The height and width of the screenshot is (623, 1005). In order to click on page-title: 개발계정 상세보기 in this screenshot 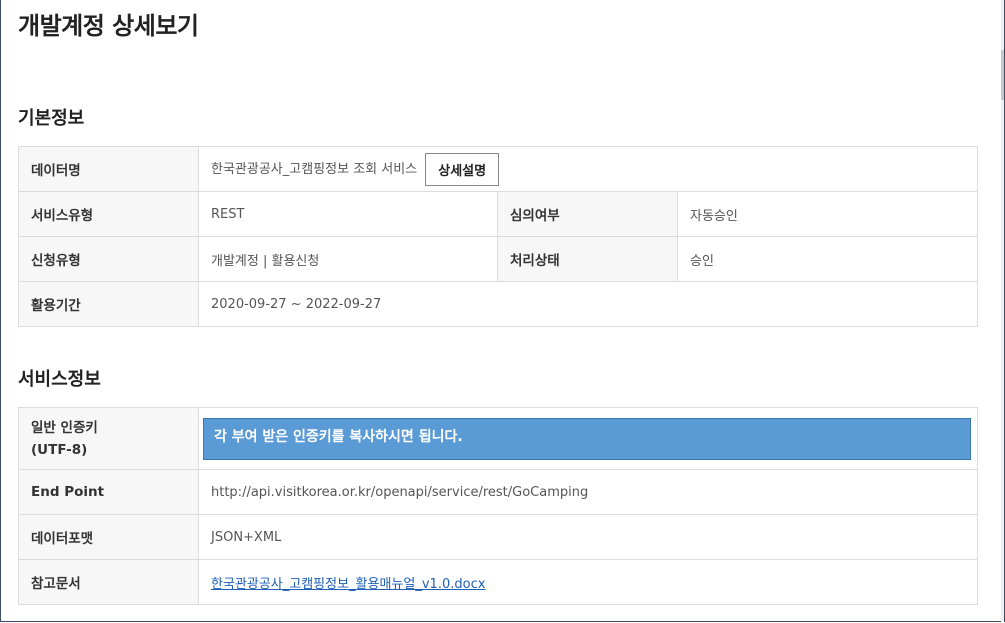, I will do `click(108, 26)`.